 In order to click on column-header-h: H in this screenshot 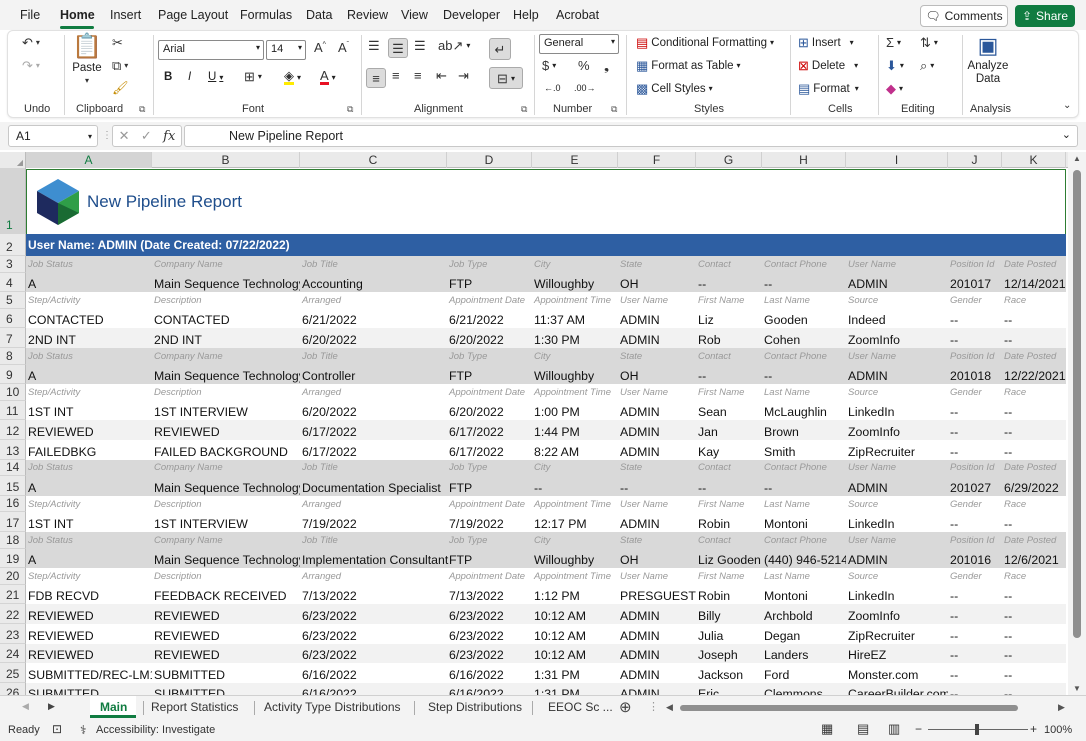, I will do `click(804, 160)`.